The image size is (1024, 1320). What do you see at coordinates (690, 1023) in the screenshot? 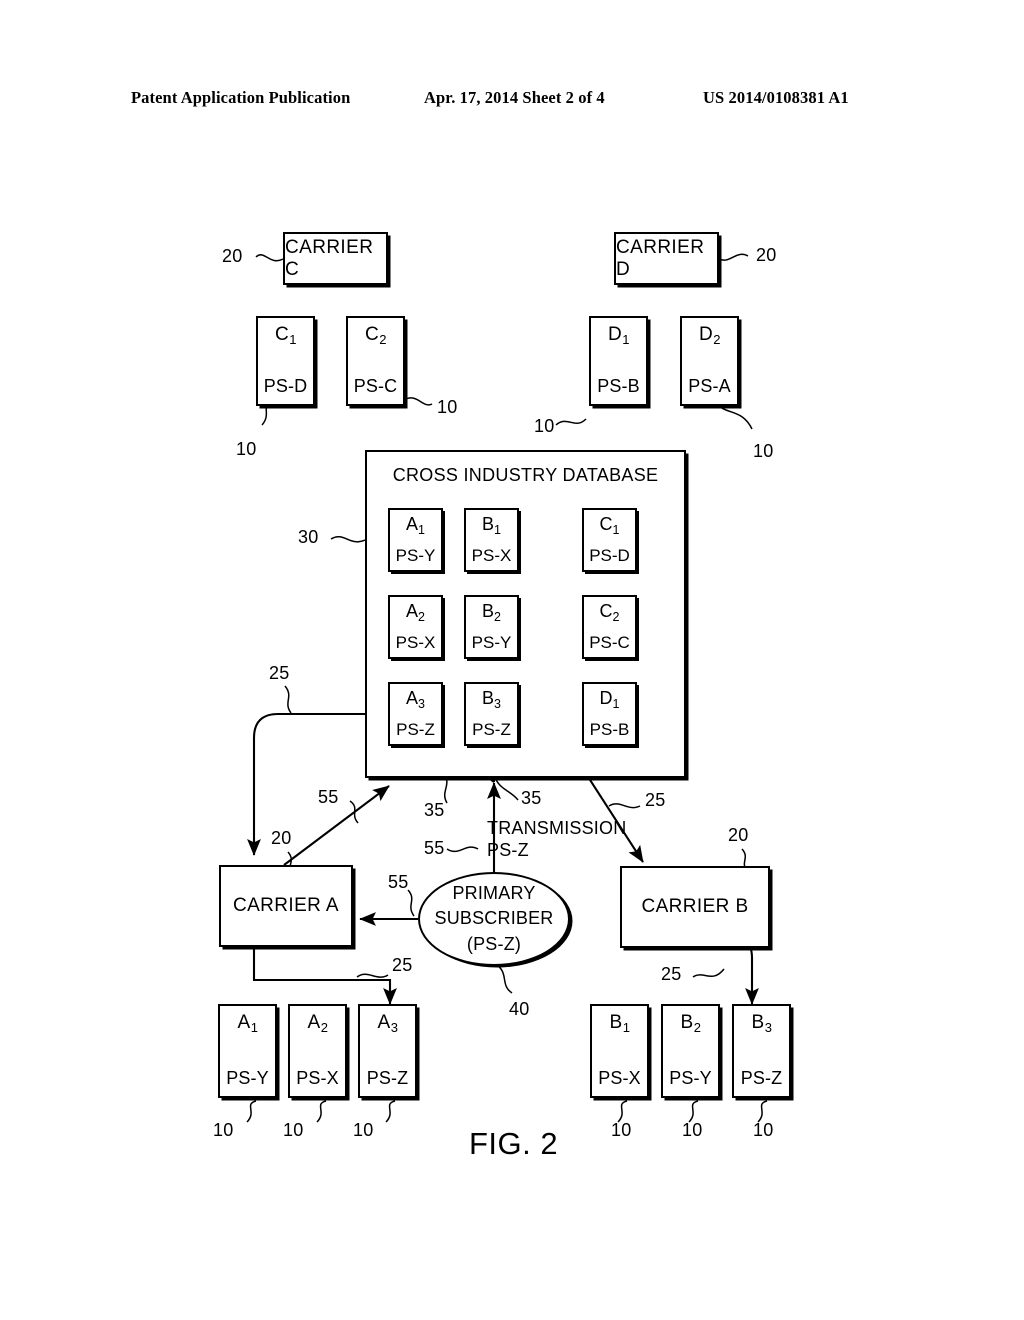
I see `unit-b2-id: B2` at bounding box center [690, 1023].